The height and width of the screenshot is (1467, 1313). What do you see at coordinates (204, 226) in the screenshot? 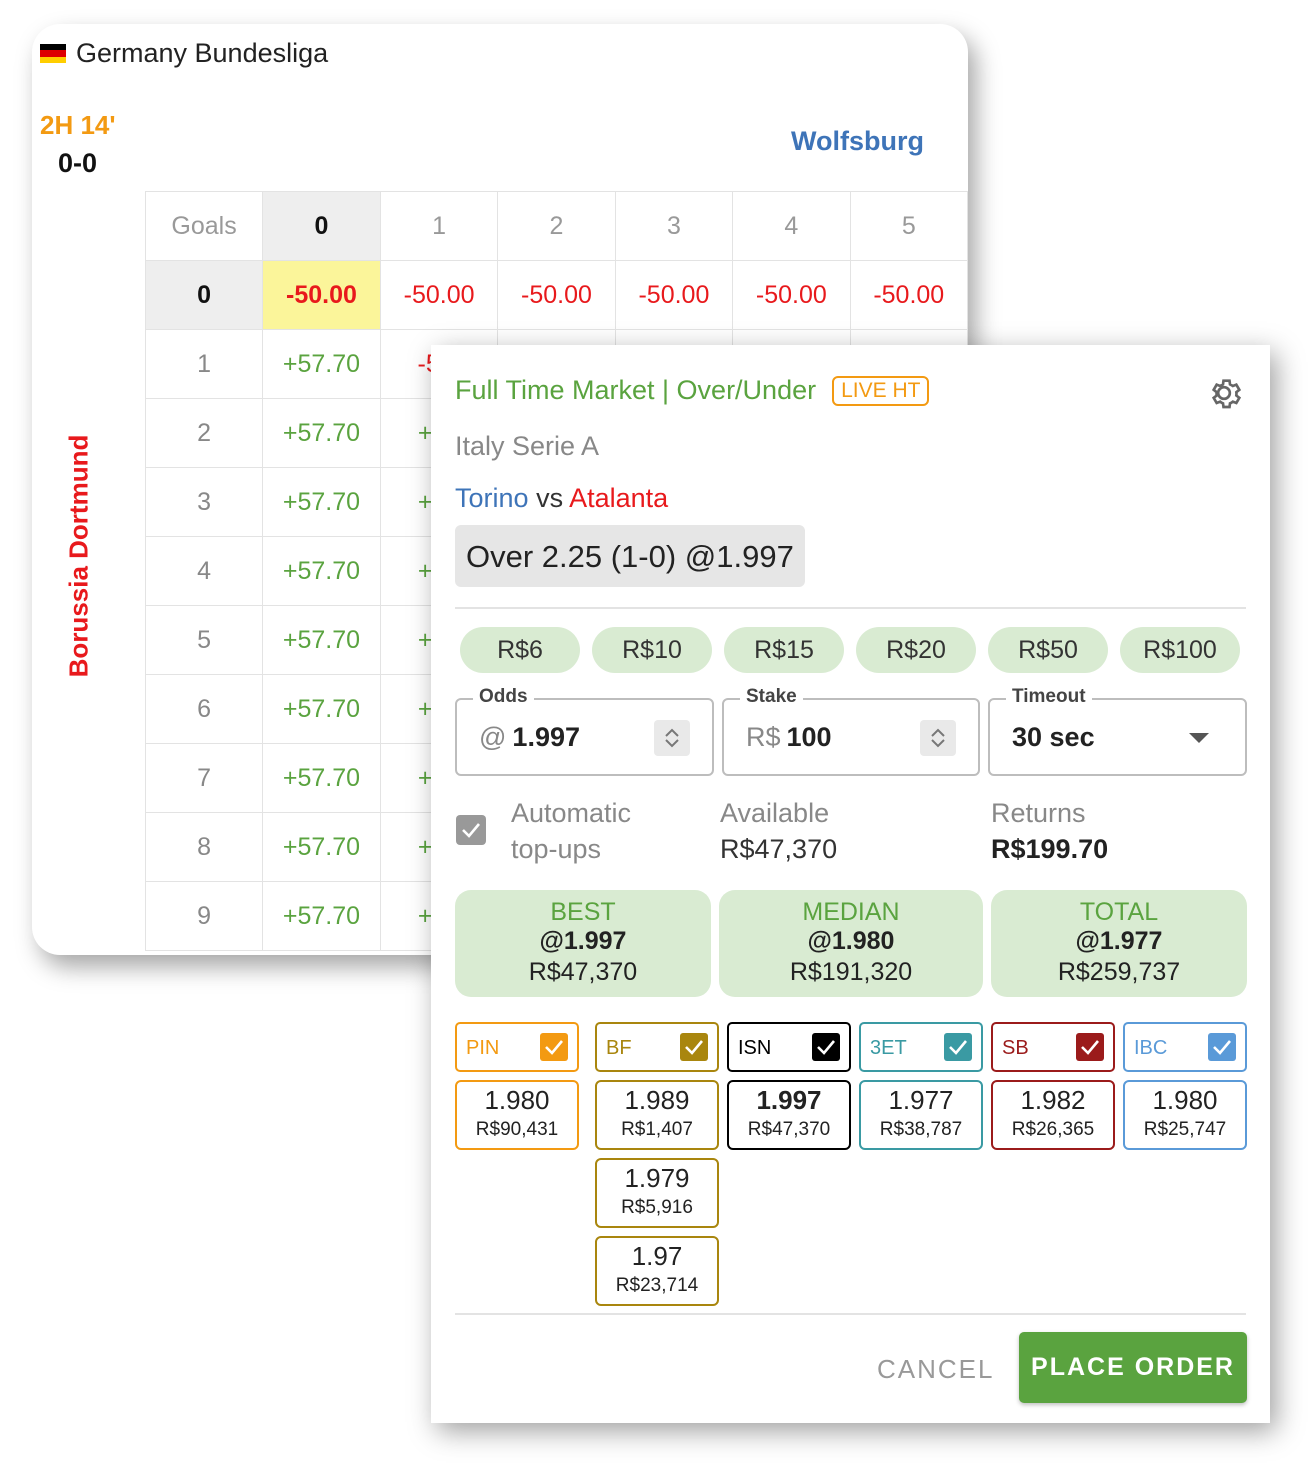
I see `grid-corner-label: Goals` at bounding box center [204, 226].